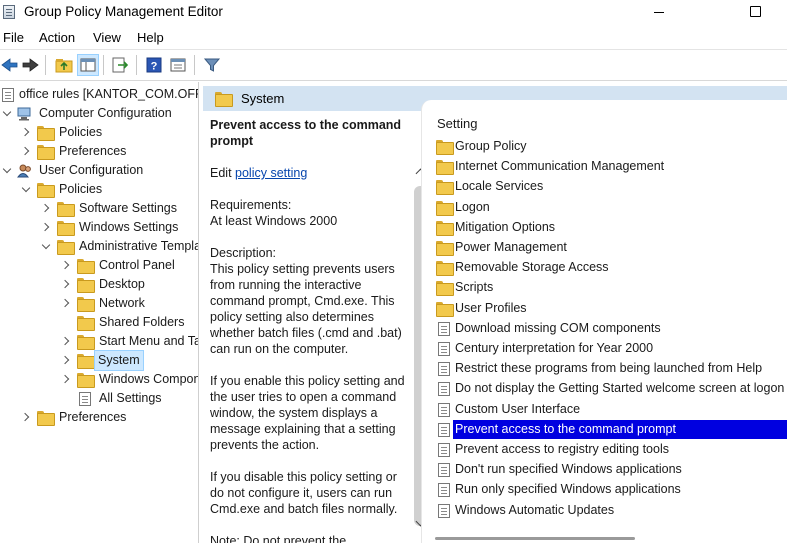  Describe the element at coordinates (393, 38) in the screenshot. I see `menu-bar: File Action View Help` at that location.